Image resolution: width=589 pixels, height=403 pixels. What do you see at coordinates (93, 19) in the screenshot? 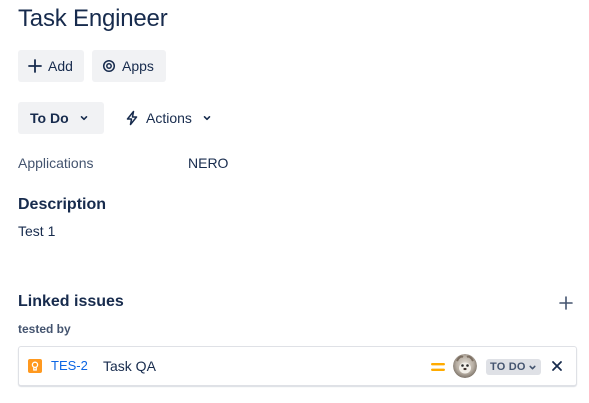
I see `page-title: Task Engineer` at bounding box center [93, 19].